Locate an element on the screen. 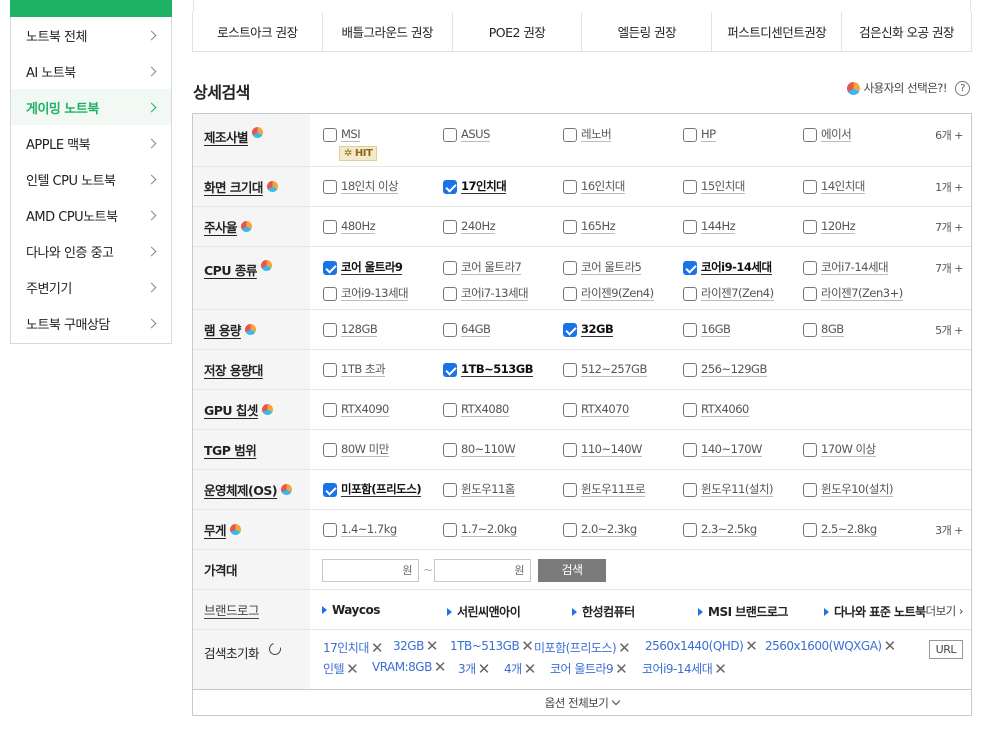 Image resolution: width=1000 pixels, height=736 pixels. game-tab: 로스트아크 권장 is located at coordinates (258, 31).